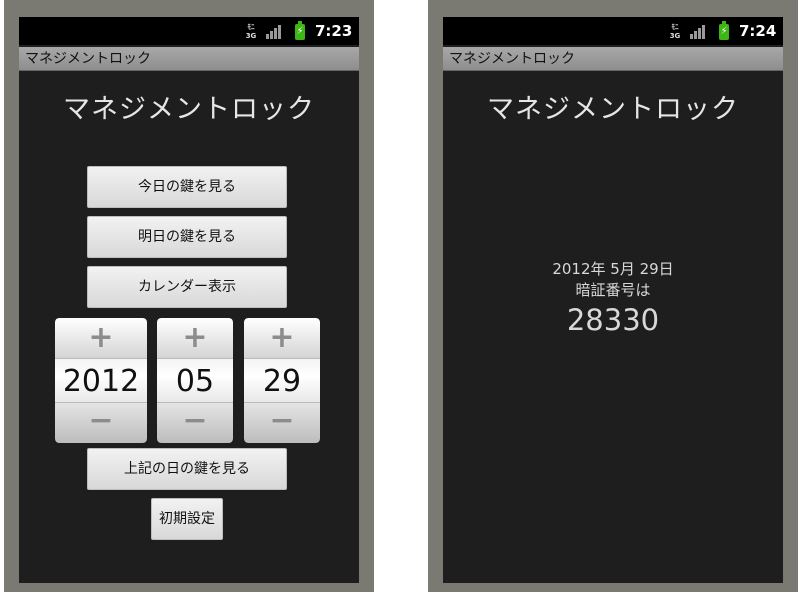 This screenshot has height=596, width=800. Describe the element at coordinates (101, 338) in the screenshot. I see `year-increment-button: +` at that location.